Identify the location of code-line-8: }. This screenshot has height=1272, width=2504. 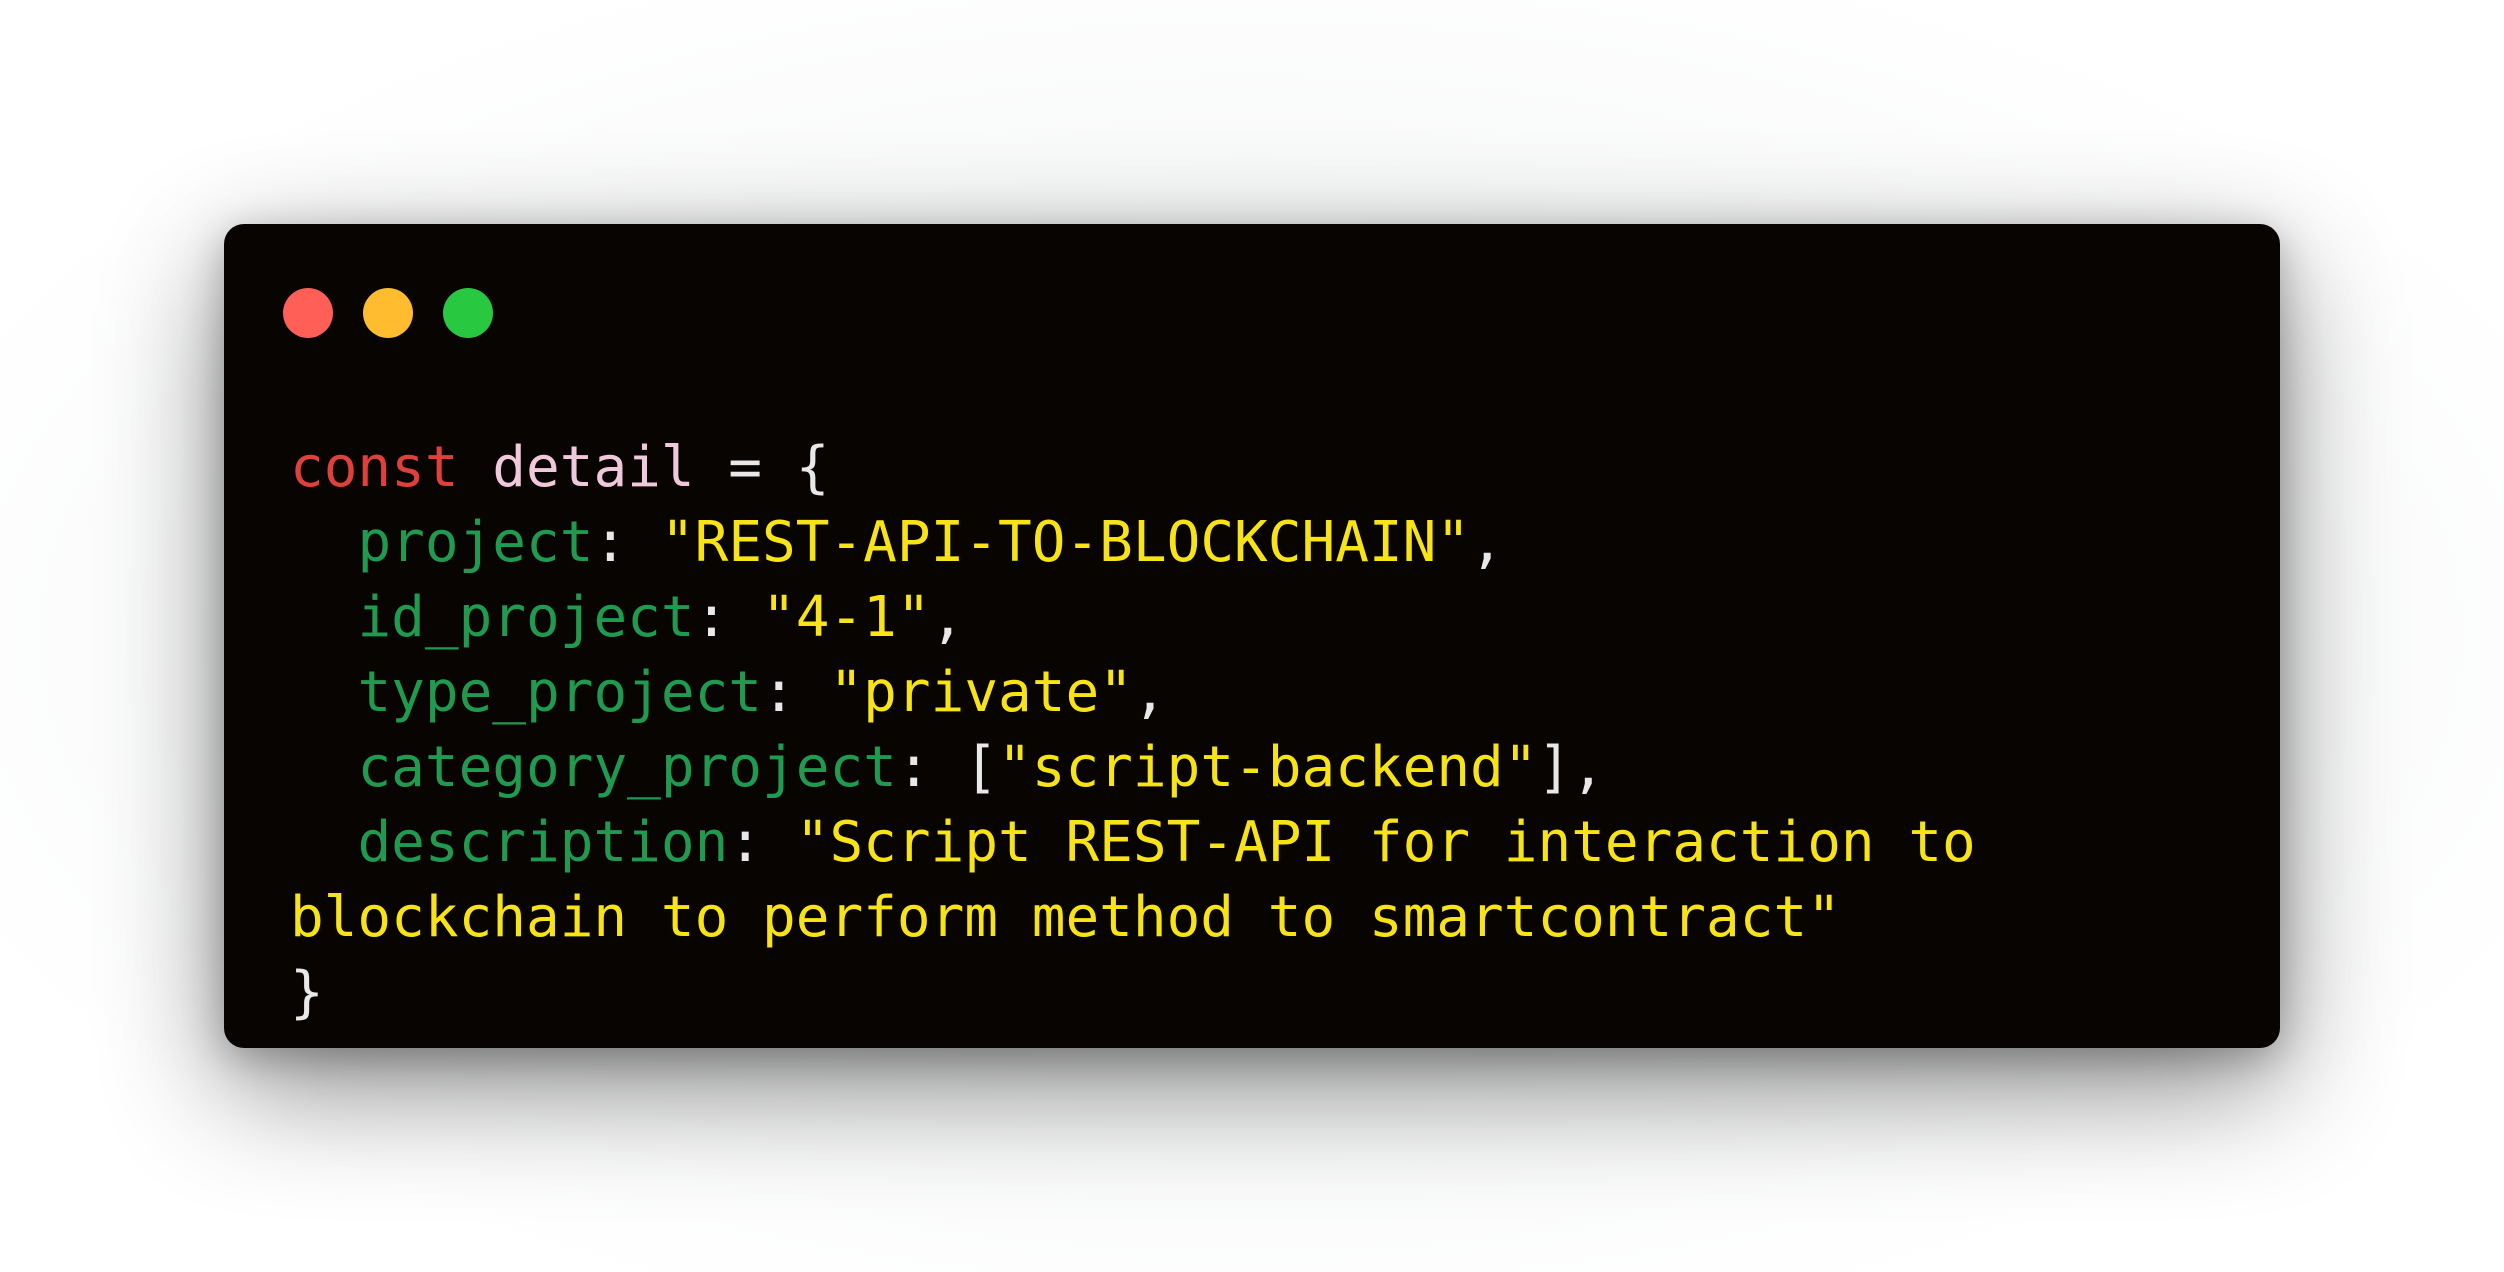
(1133, 992).